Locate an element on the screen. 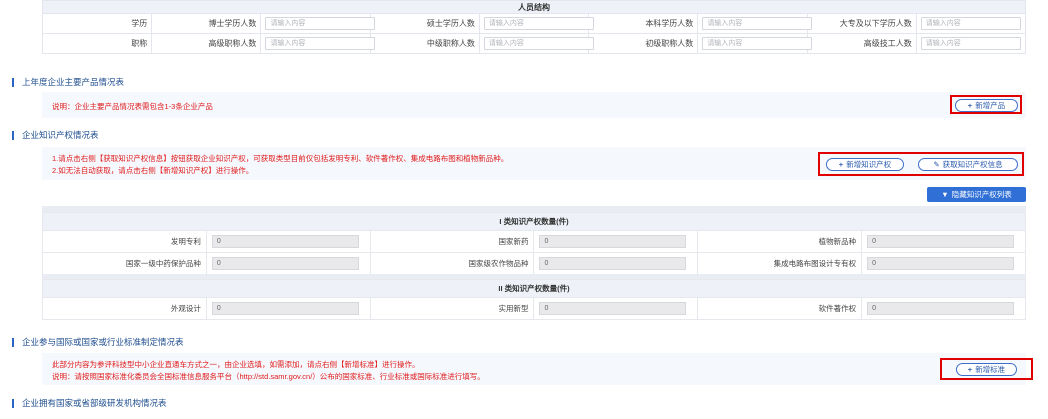 The width and height of the screenshot is (1048, 419). ip-label-tcm-protection: 国家一级中药保护品种 is located at coordinates (124, 263).